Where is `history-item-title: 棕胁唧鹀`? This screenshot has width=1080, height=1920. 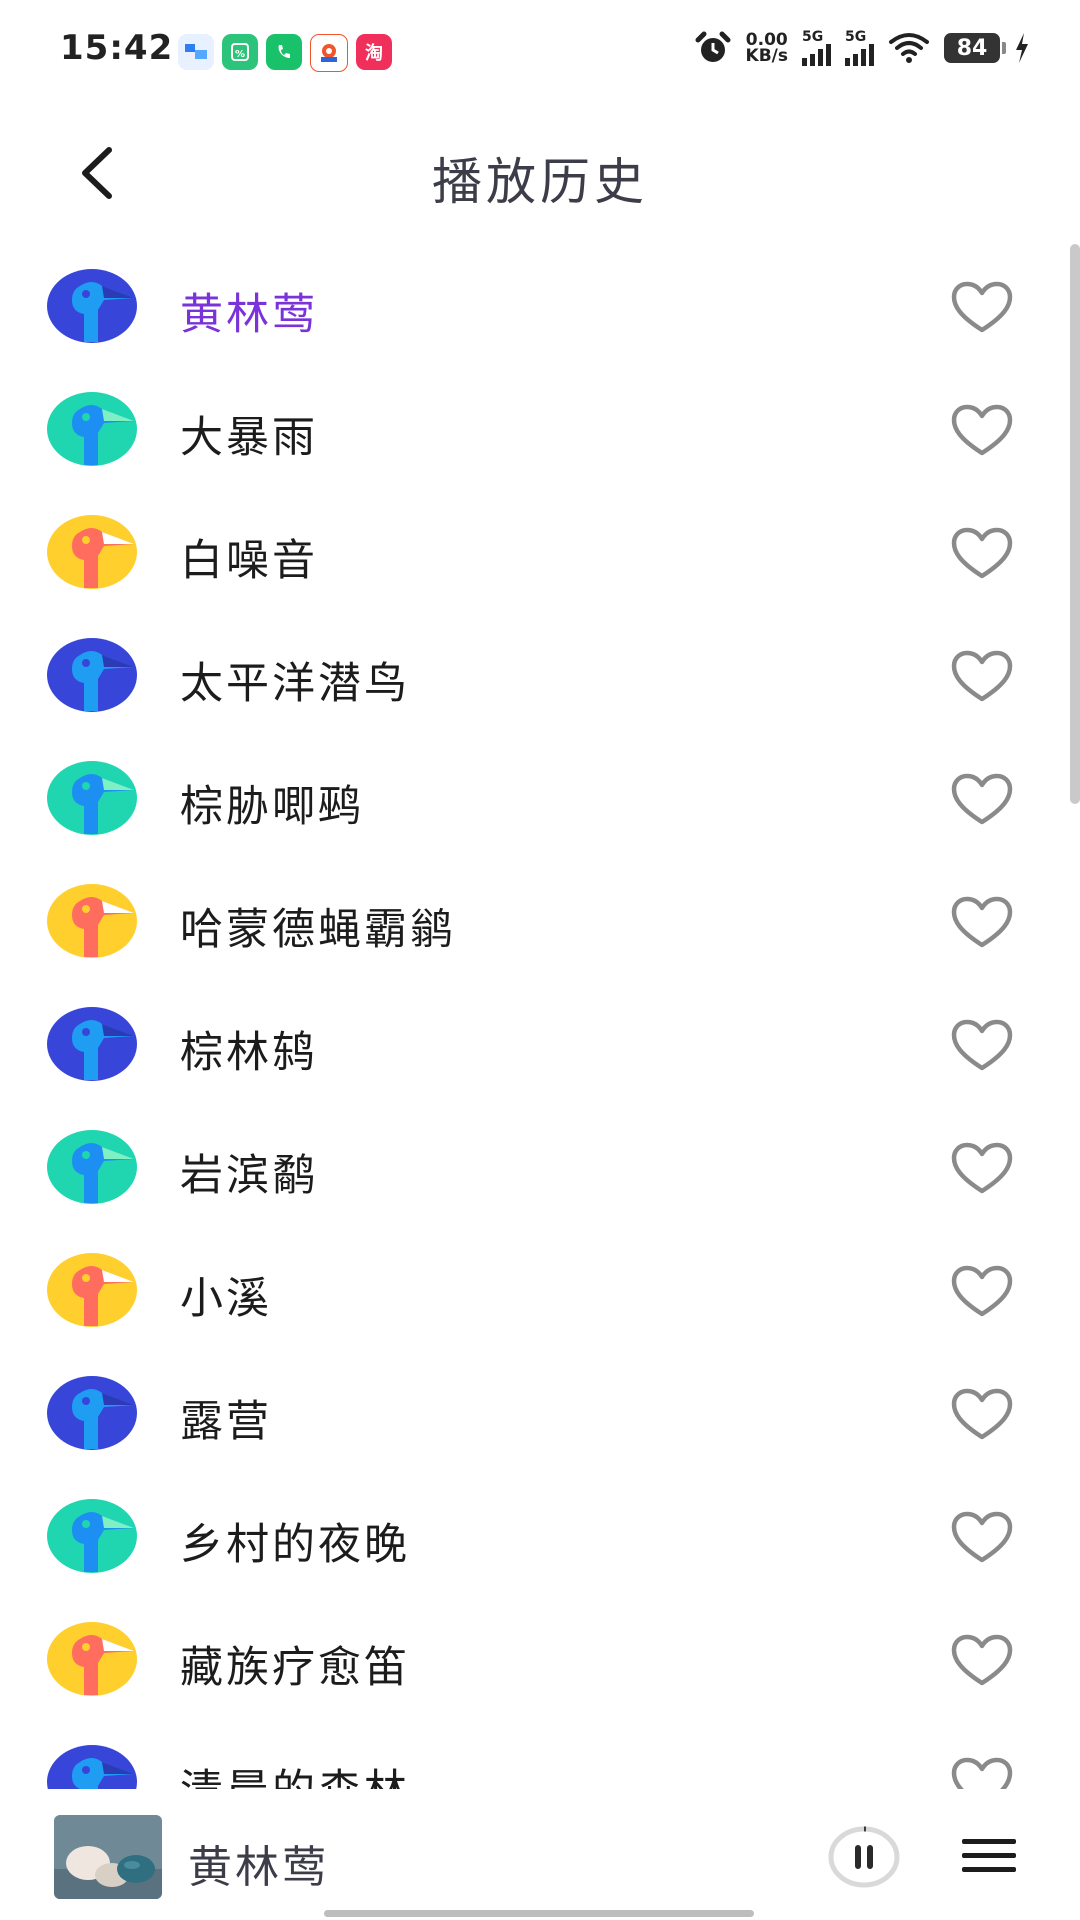 history-item-title: 棕胁唧鹀 is located at coordinates (272, 807).